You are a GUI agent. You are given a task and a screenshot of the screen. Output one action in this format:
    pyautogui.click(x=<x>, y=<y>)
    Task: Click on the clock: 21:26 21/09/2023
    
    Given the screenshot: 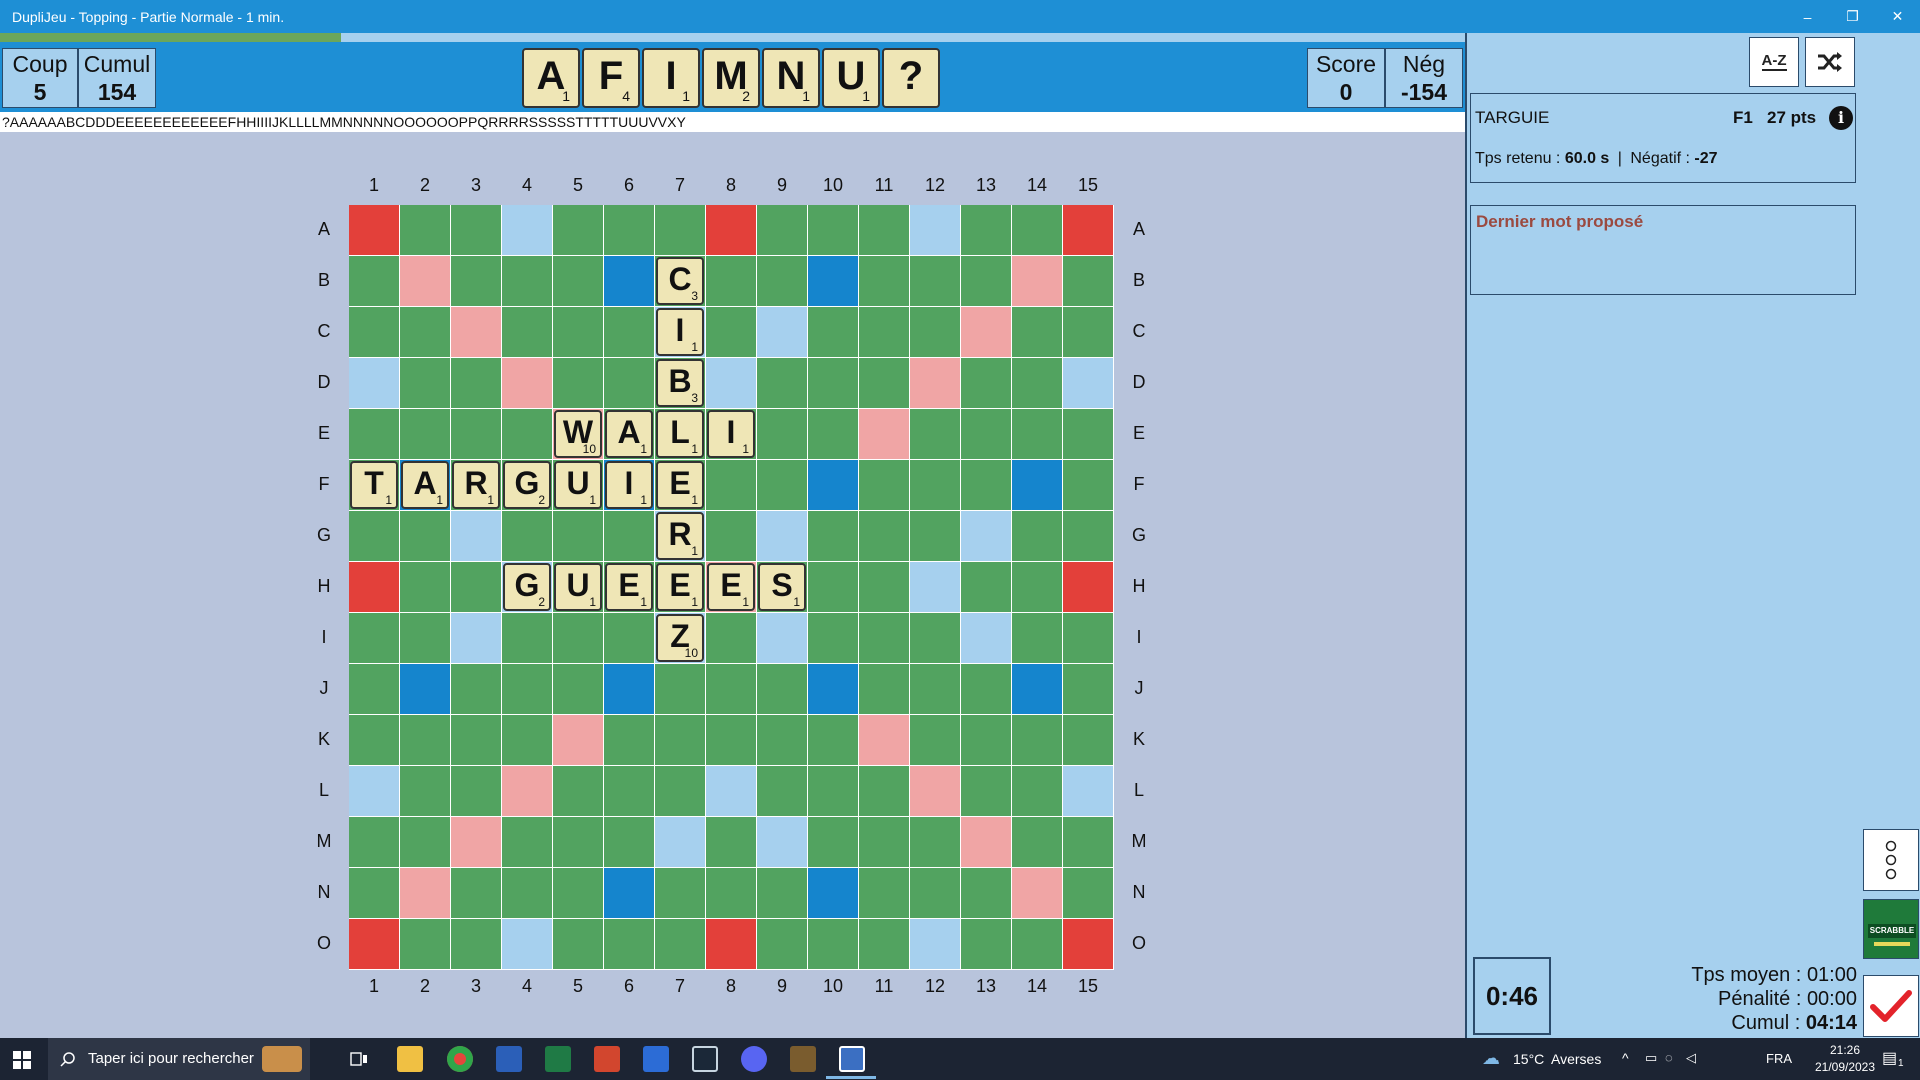 What is the action you would take?
    pyautogui.click(x=1845, y=1059)
    